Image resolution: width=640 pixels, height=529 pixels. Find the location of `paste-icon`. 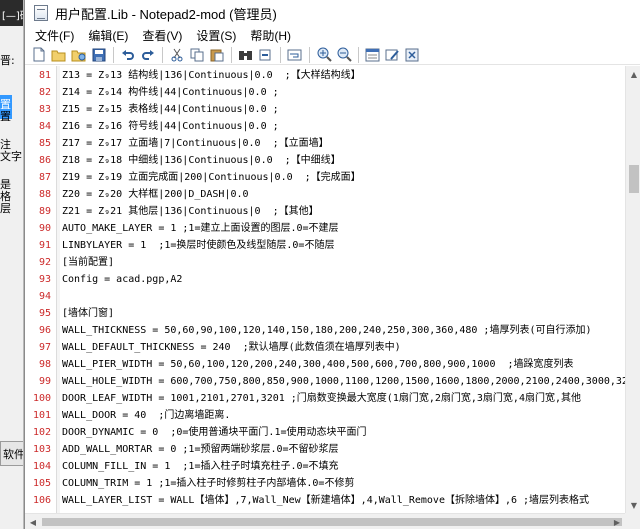

paste-icon is located at coordinates (217, 55).